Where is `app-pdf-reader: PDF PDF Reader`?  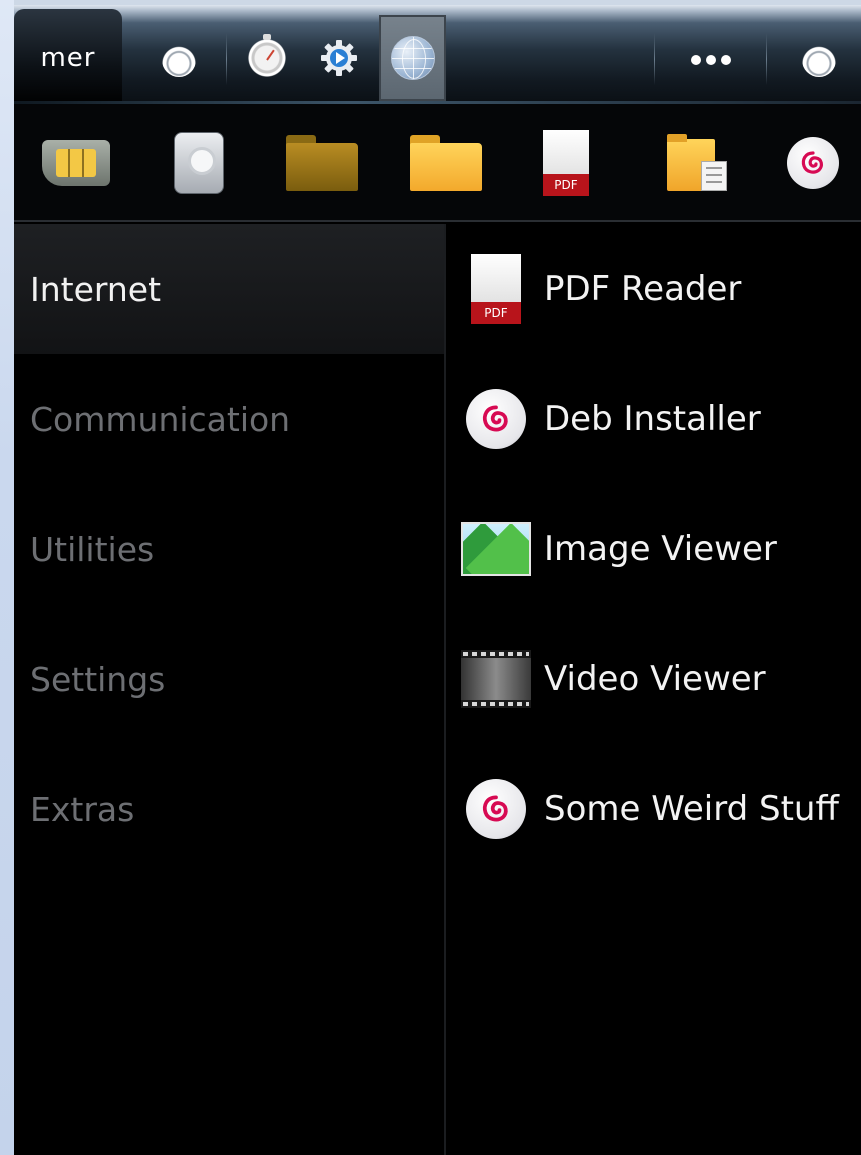 app-pdf-reader: PDF PDF Reader is located at coordinates (660, 289).